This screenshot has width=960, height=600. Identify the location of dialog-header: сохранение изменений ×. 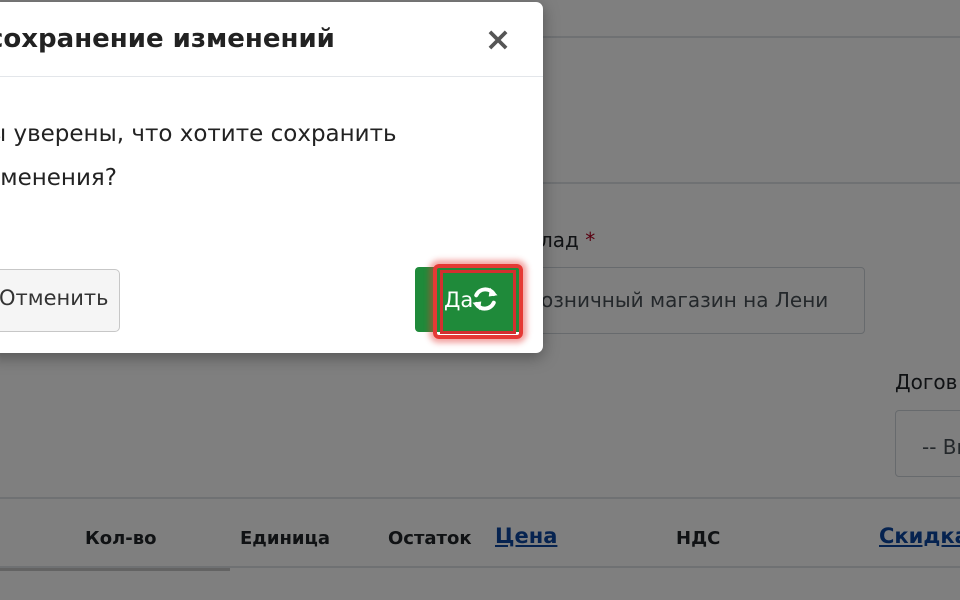
(271, 39).